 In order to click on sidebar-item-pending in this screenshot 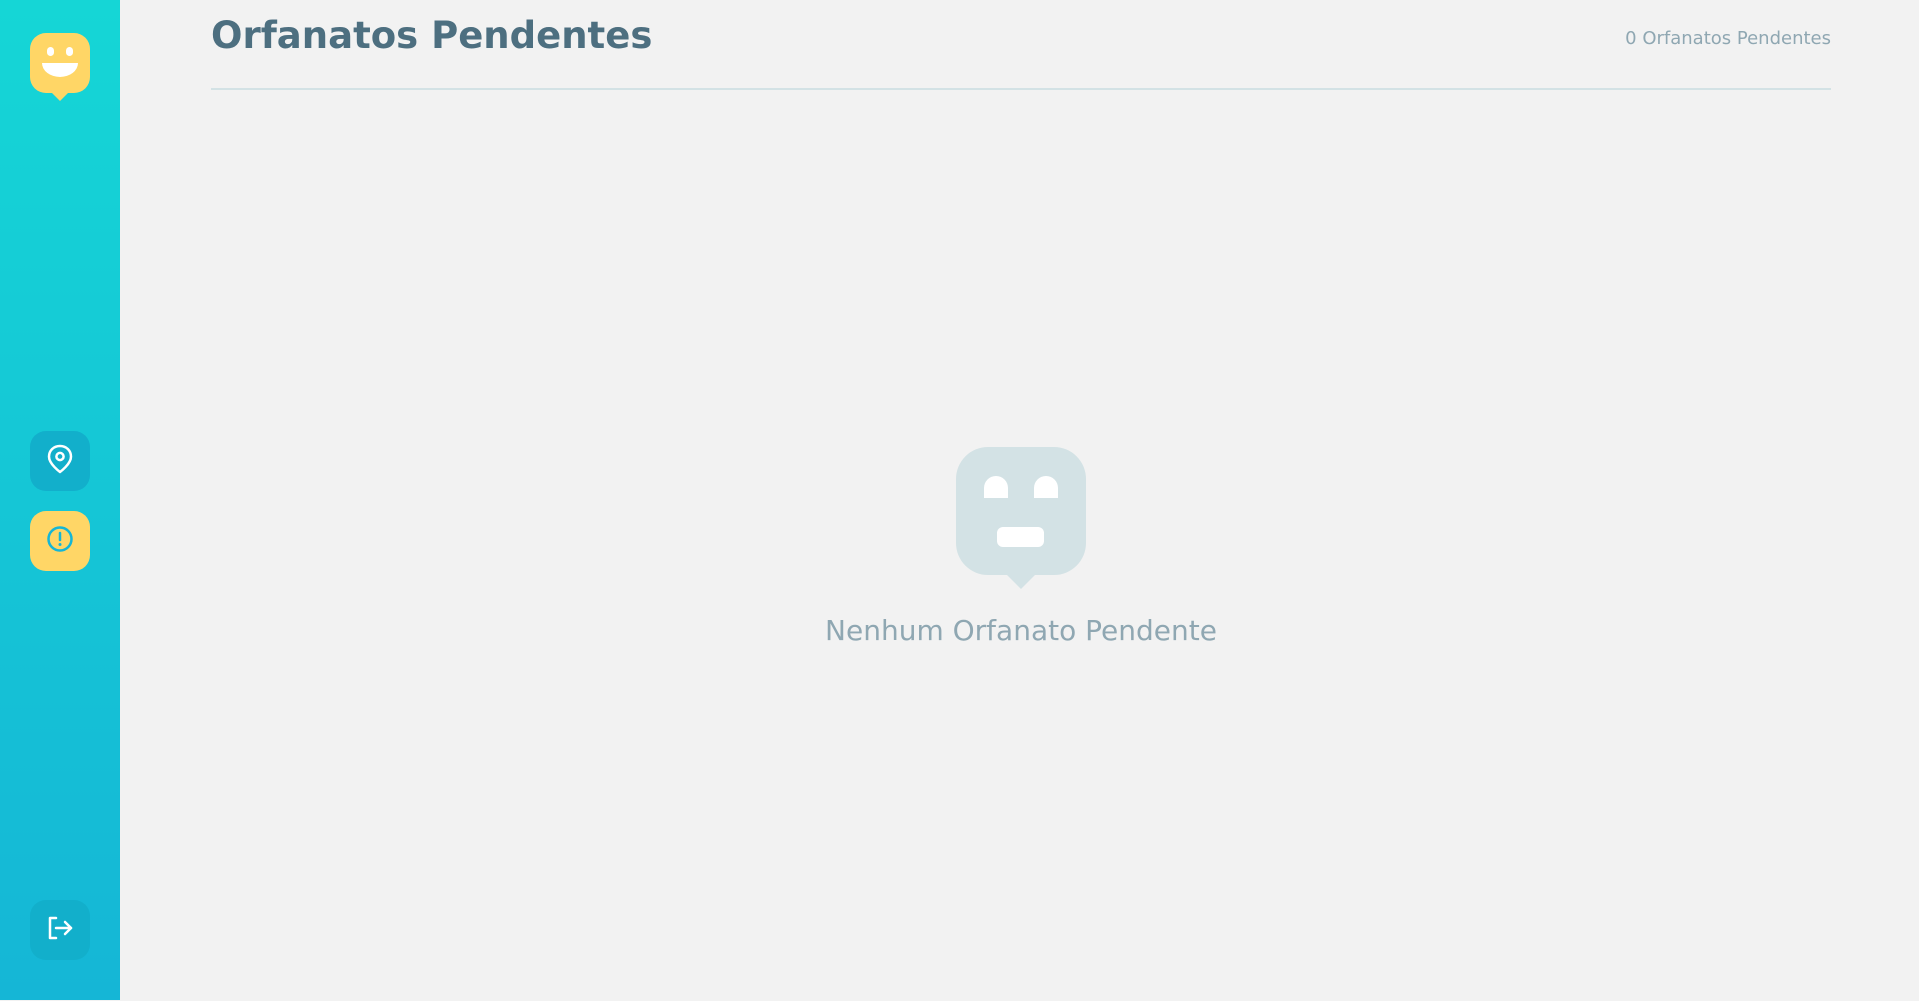, I will do `click(60, 541)`.